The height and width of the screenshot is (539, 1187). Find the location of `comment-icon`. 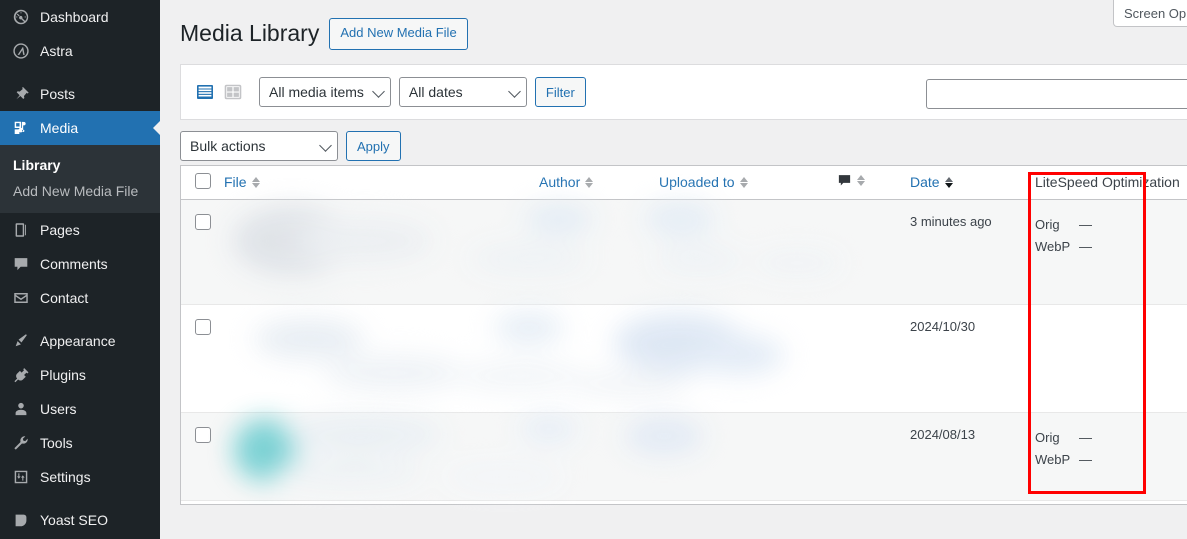

comment-icon is located at coordinates (21, 264).